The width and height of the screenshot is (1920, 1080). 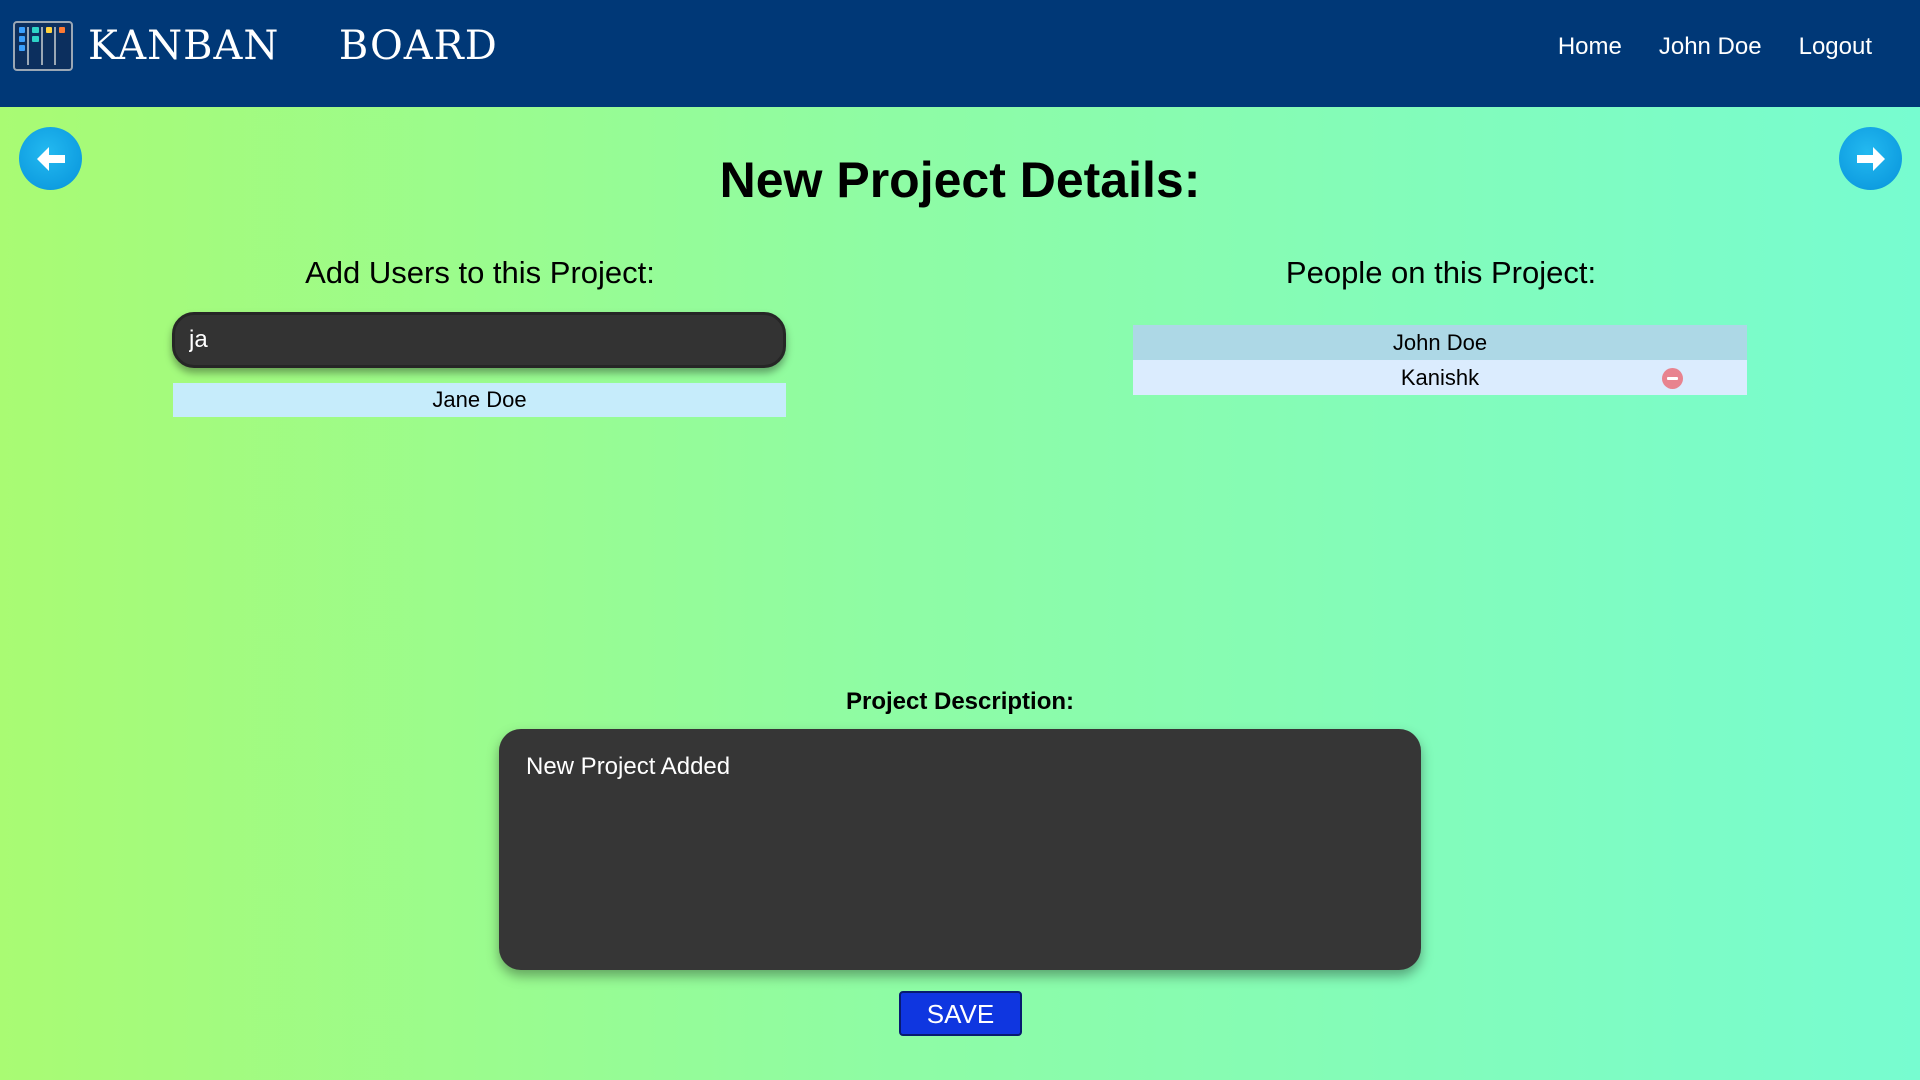 I want to click on page-title: New Project Details:, so click(x=960, y=180).